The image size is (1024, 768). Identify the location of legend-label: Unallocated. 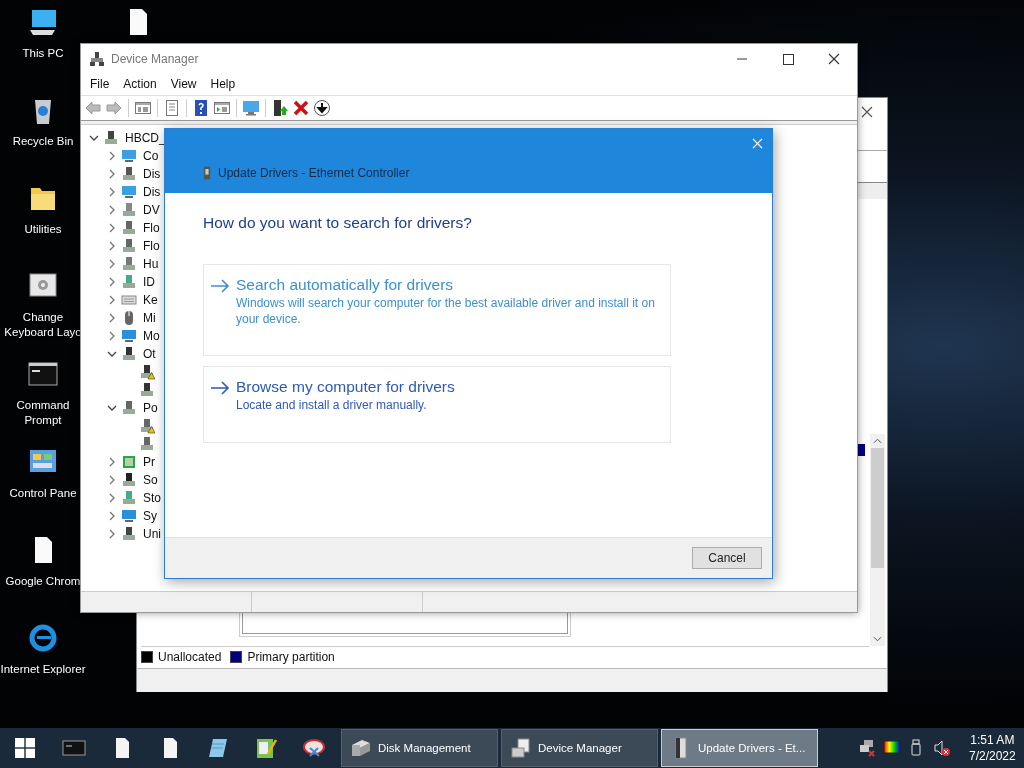
(190, 657).